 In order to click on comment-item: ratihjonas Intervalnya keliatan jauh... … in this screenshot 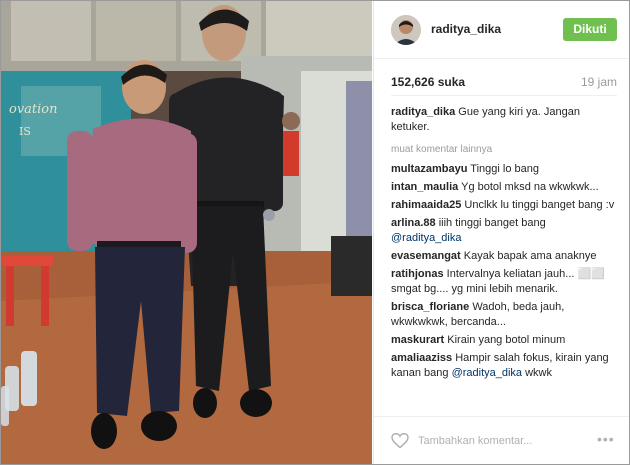, I will do `click(504, 282)`.